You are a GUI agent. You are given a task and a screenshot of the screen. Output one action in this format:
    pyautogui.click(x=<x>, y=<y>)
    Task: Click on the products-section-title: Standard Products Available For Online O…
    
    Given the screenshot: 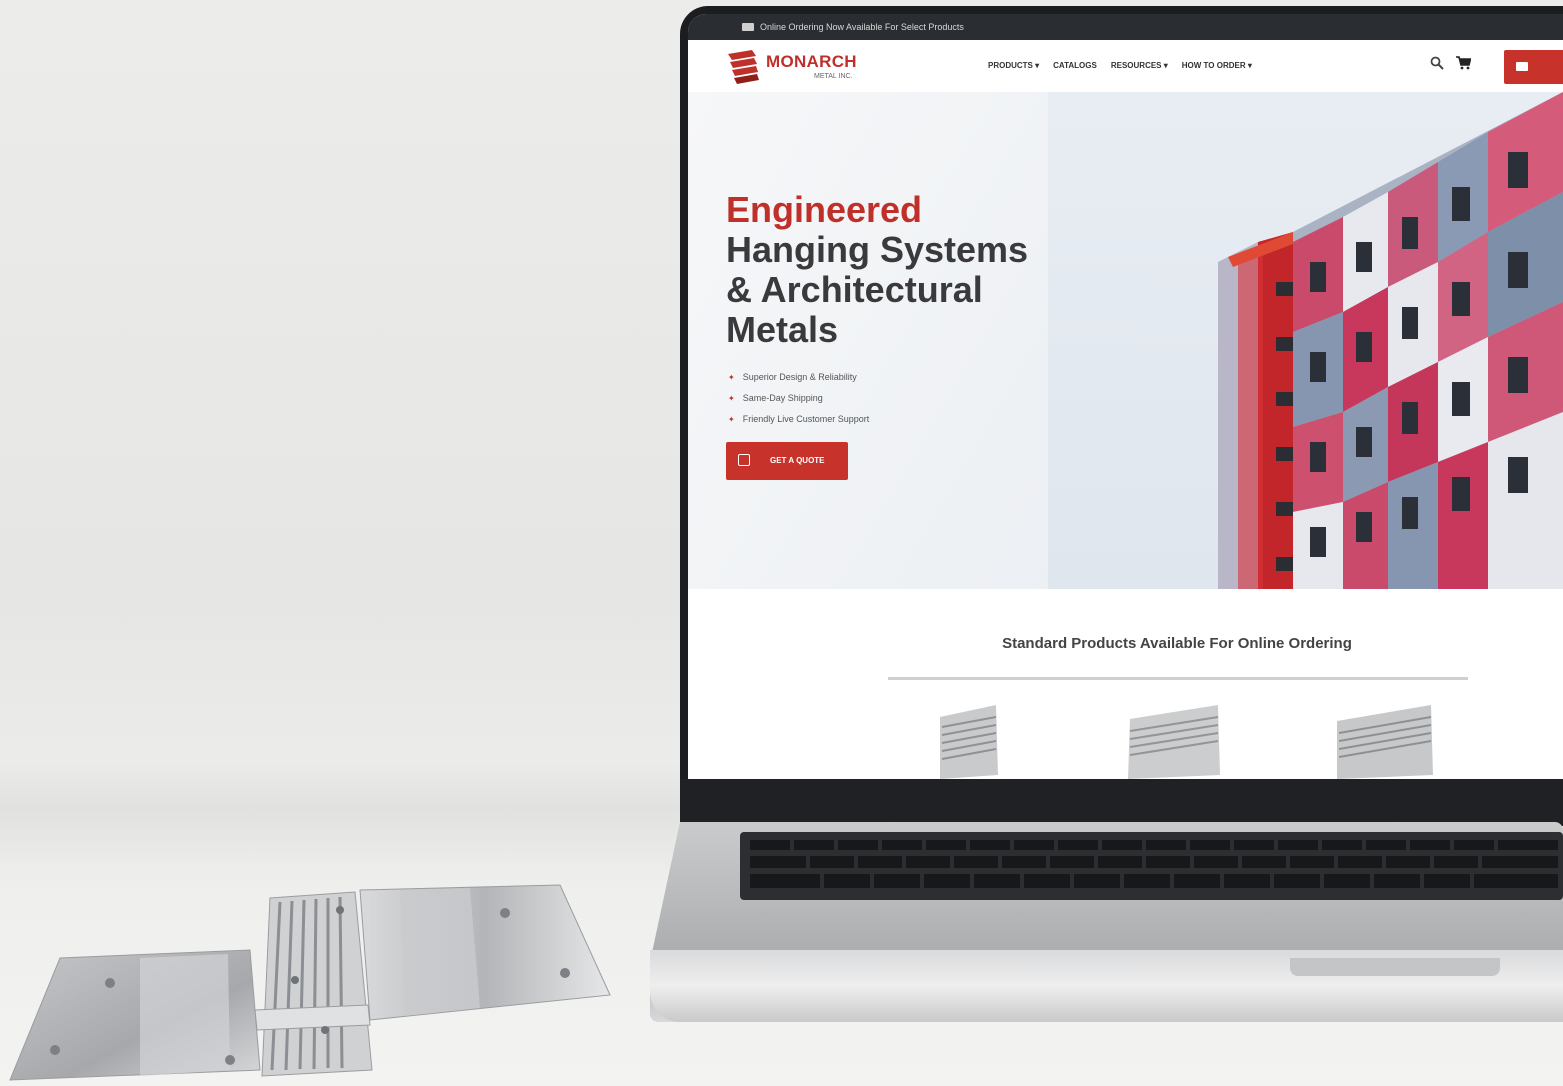 What is the action you would take?
    pyautogui.click(x=1177, y=643)
    